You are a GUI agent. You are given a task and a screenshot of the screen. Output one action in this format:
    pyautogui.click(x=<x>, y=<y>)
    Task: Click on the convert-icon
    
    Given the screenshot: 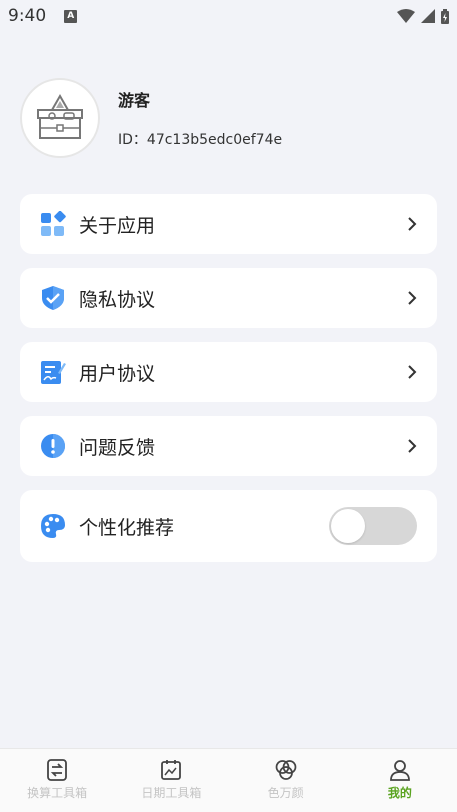 What is the action you would take?
    pyautogui.click(x=57, y=770)
    